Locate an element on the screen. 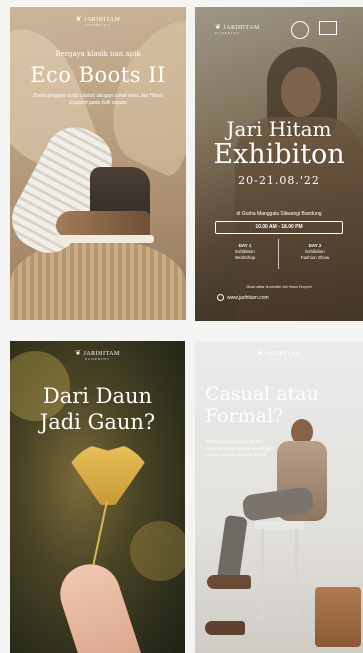 This screenshot has width=363, height=653. ginkgo-leaf is located at coordinates (108, 474).